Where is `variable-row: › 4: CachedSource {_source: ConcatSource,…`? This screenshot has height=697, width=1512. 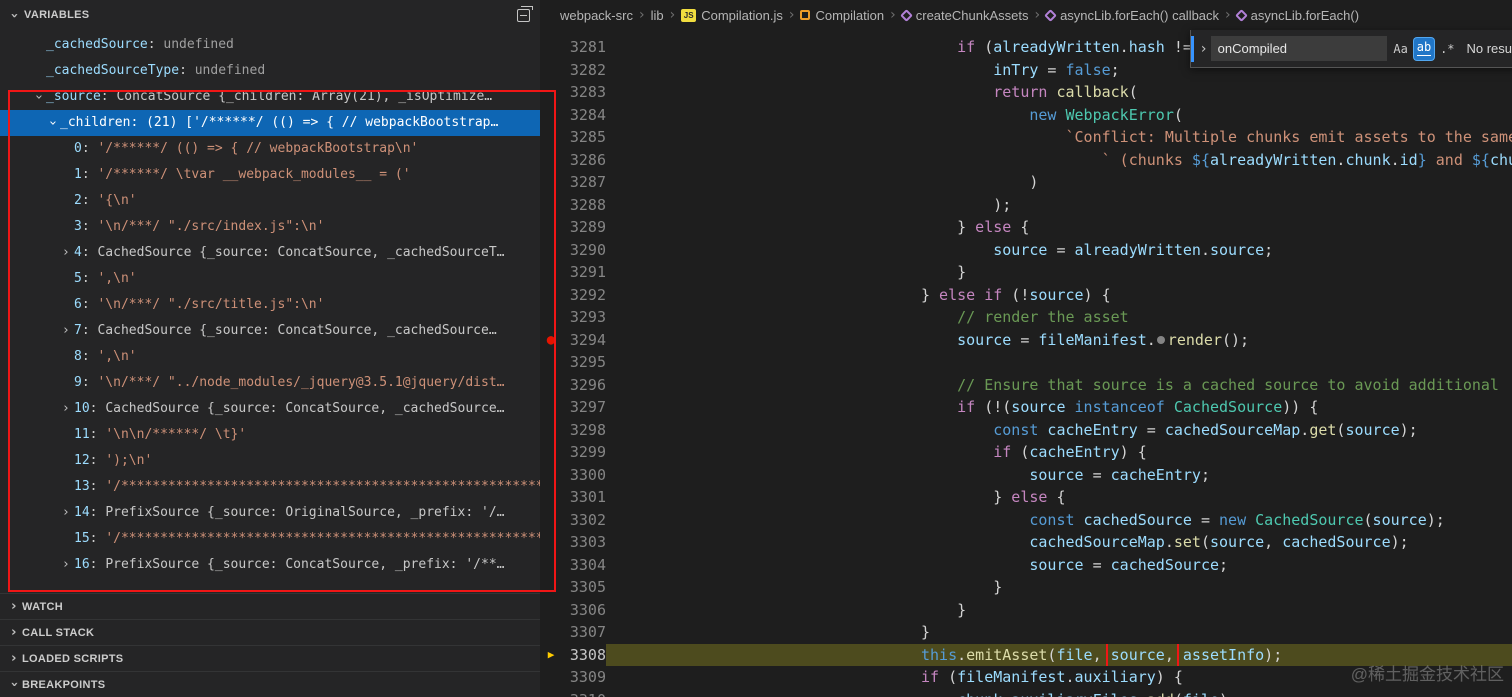 variable-row: › 4: CachedSource {_source: ConcatSource,… is located at coordinates (270, 253).